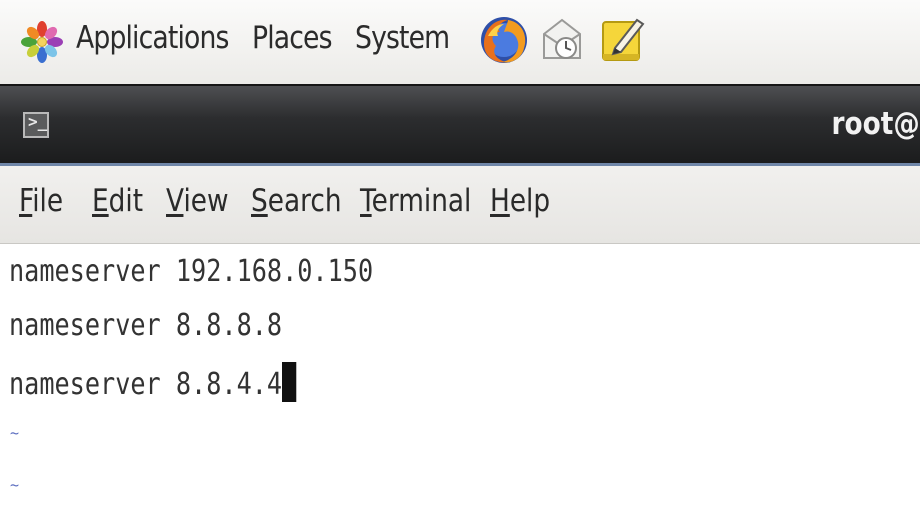 The height and width of the screenshot is (505, 920). What do you see at coordinates (41, 201) in the screenshot?
I see `menu-file: File` at bounding box center [41, 201].